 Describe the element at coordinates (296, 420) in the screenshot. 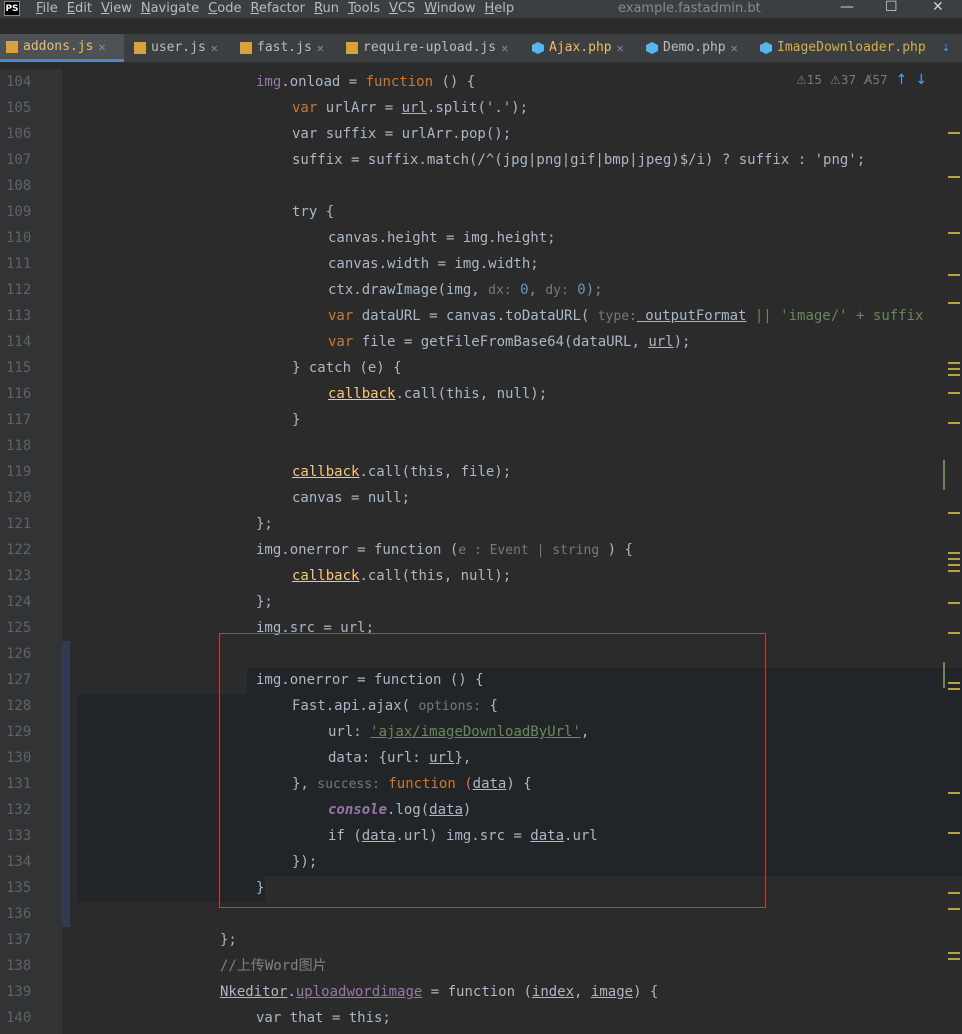

I see `code-line-117: }` at that location.